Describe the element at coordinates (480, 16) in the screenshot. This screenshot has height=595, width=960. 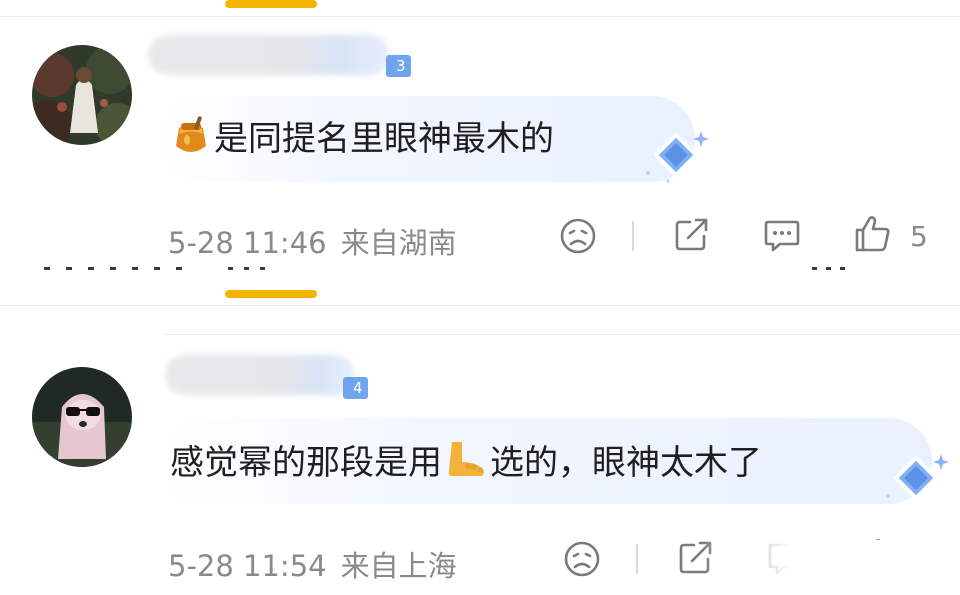
I see `top-divider` at that location.